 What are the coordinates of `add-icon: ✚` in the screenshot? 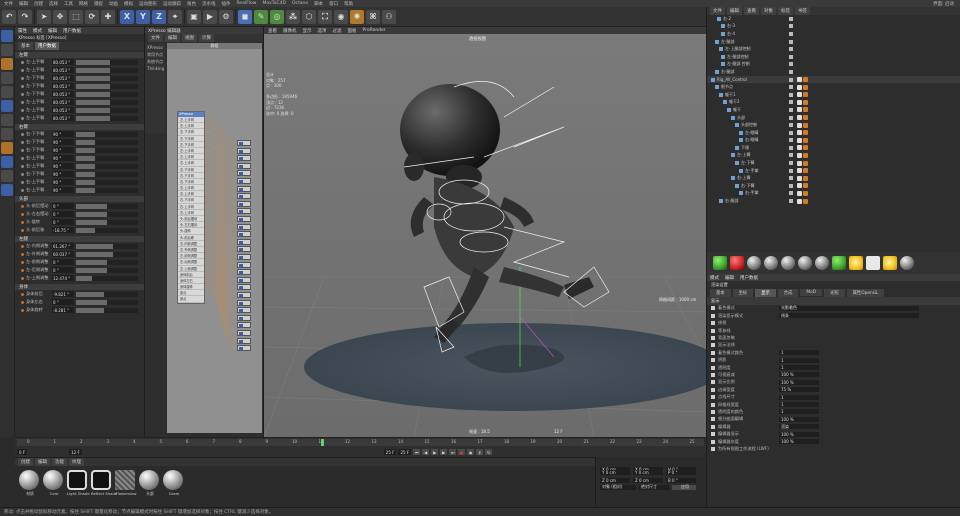 It's located at (108, 16).